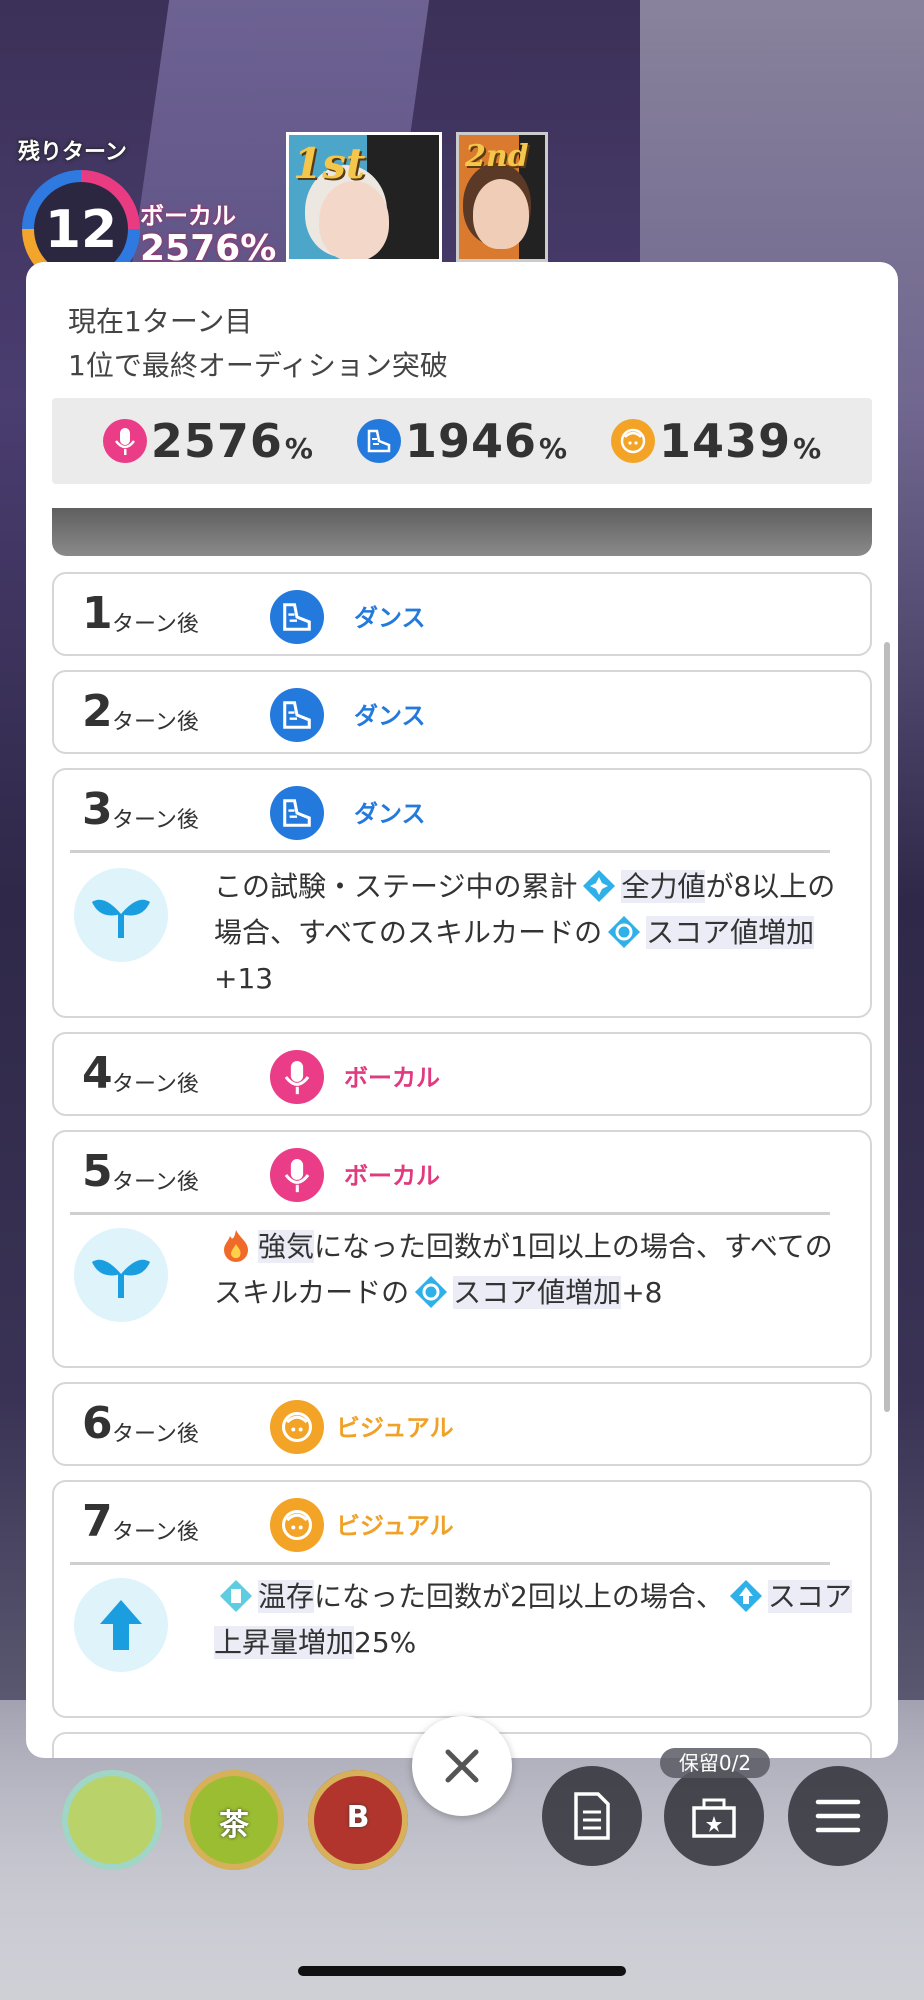 Image resolution: width=924 pixels, height=2000 pixels. Describe the element at coordinates (462, 712) in the screenshot. I see `turn-card-2: 2 ターン後 ダンス` at that location.